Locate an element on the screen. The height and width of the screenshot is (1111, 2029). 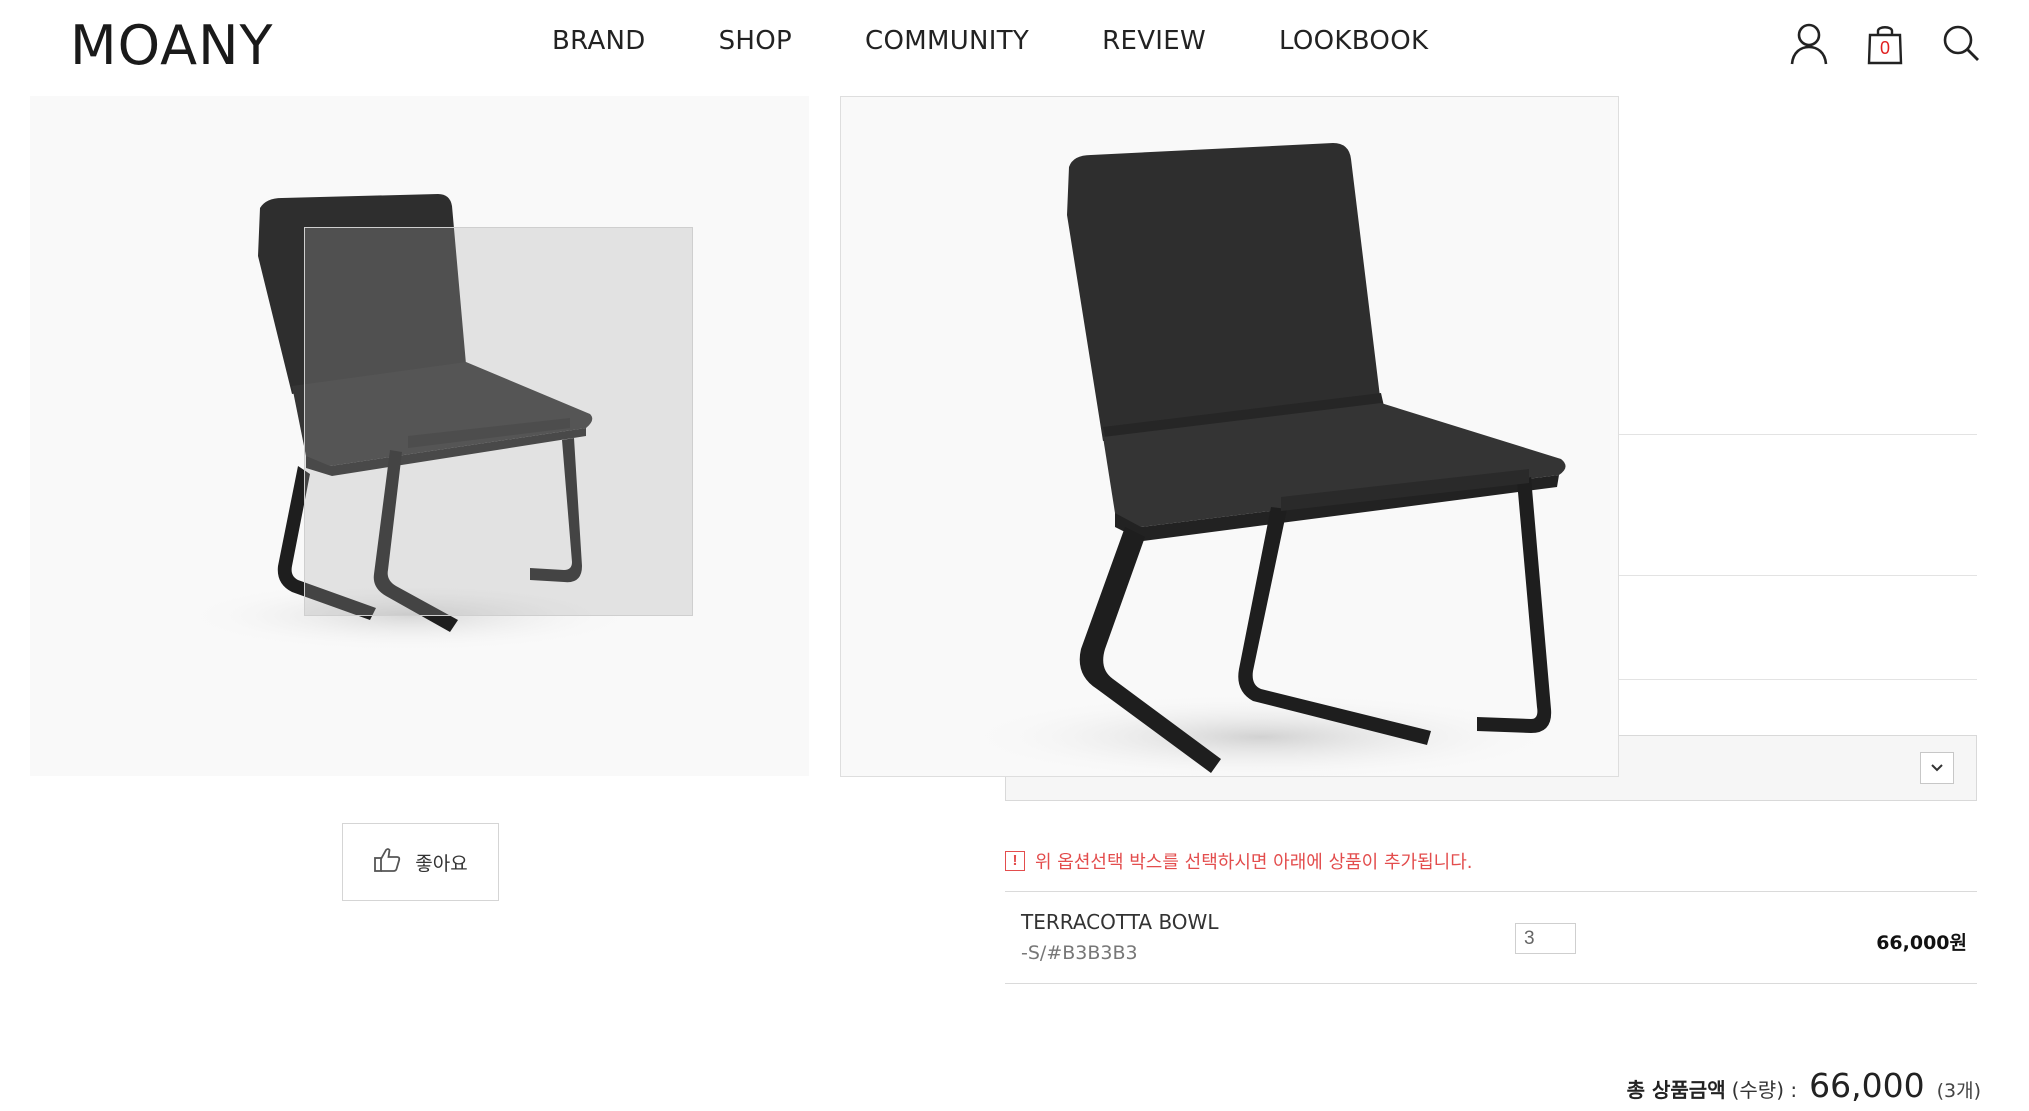
nav-item-review: REVIEW is located at coordinates (1154, 41).